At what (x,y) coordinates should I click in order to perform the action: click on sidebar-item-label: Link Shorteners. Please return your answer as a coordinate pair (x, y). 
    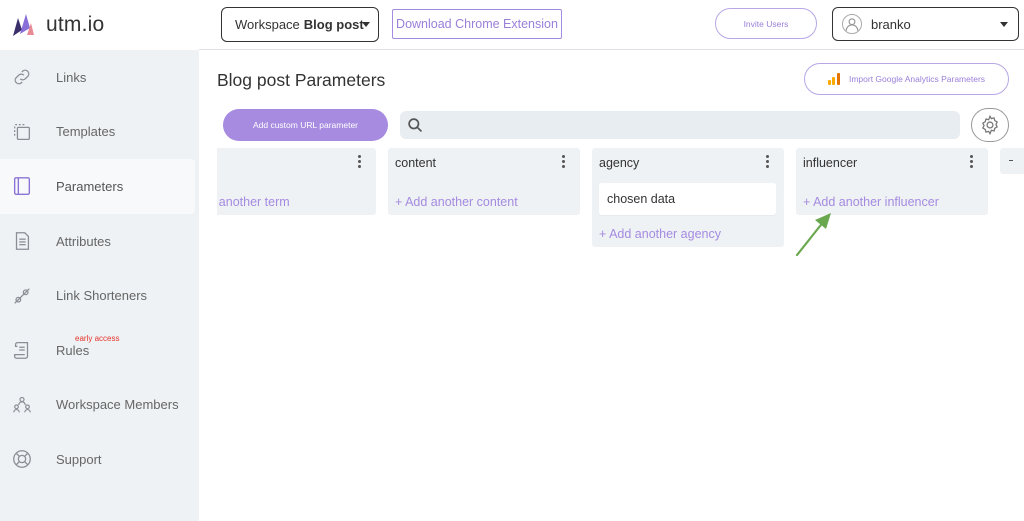
    Looking at the image, I should click on (102, 296).